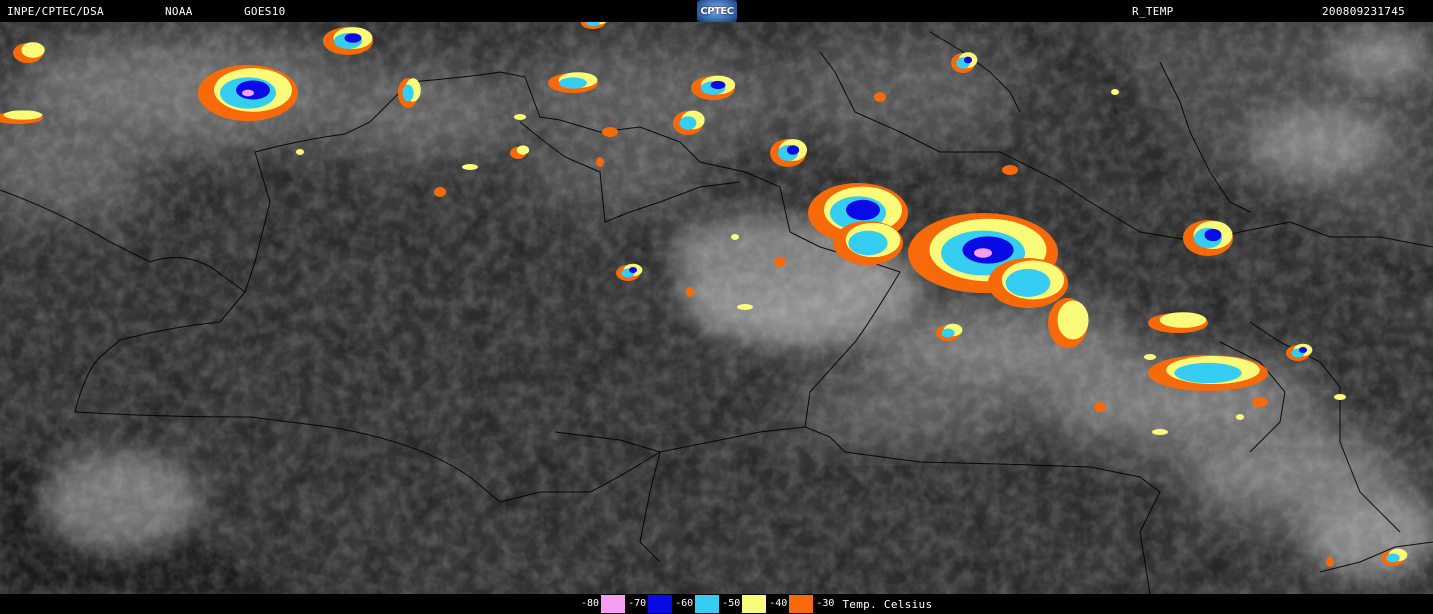 The image size is (1433, 614). Describe the element at coordinates (637, 604) in the screenshot. I see `legend-label: -70` at that location.